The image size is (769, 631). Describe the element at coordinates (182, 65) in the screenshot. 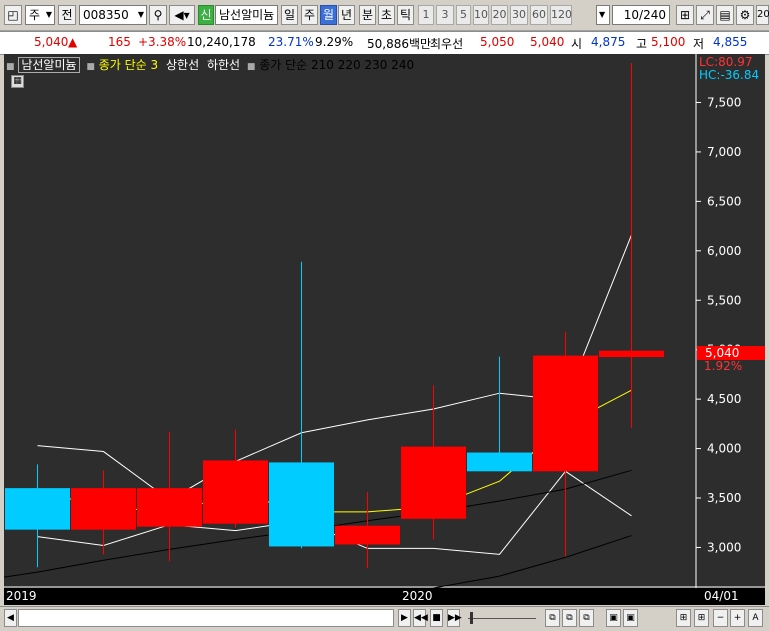

I see `legend-upper-band: 상한선` at that location.